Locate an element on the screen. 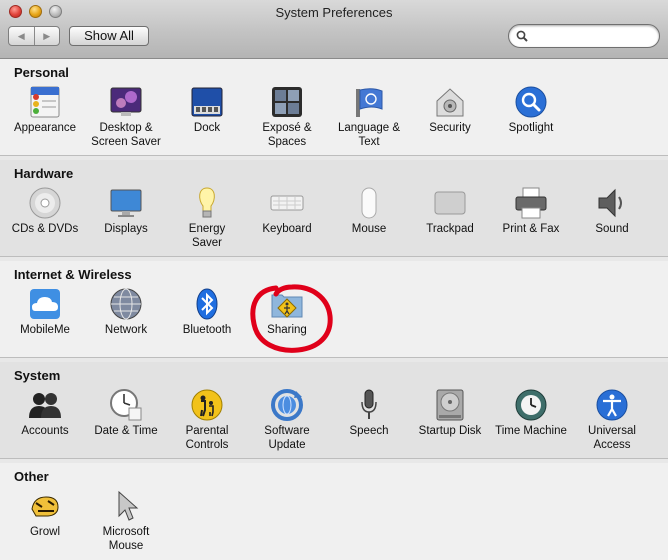 This screenshot has width=668, height=560. back-button: ◀ is located at coordinates (21, 36).